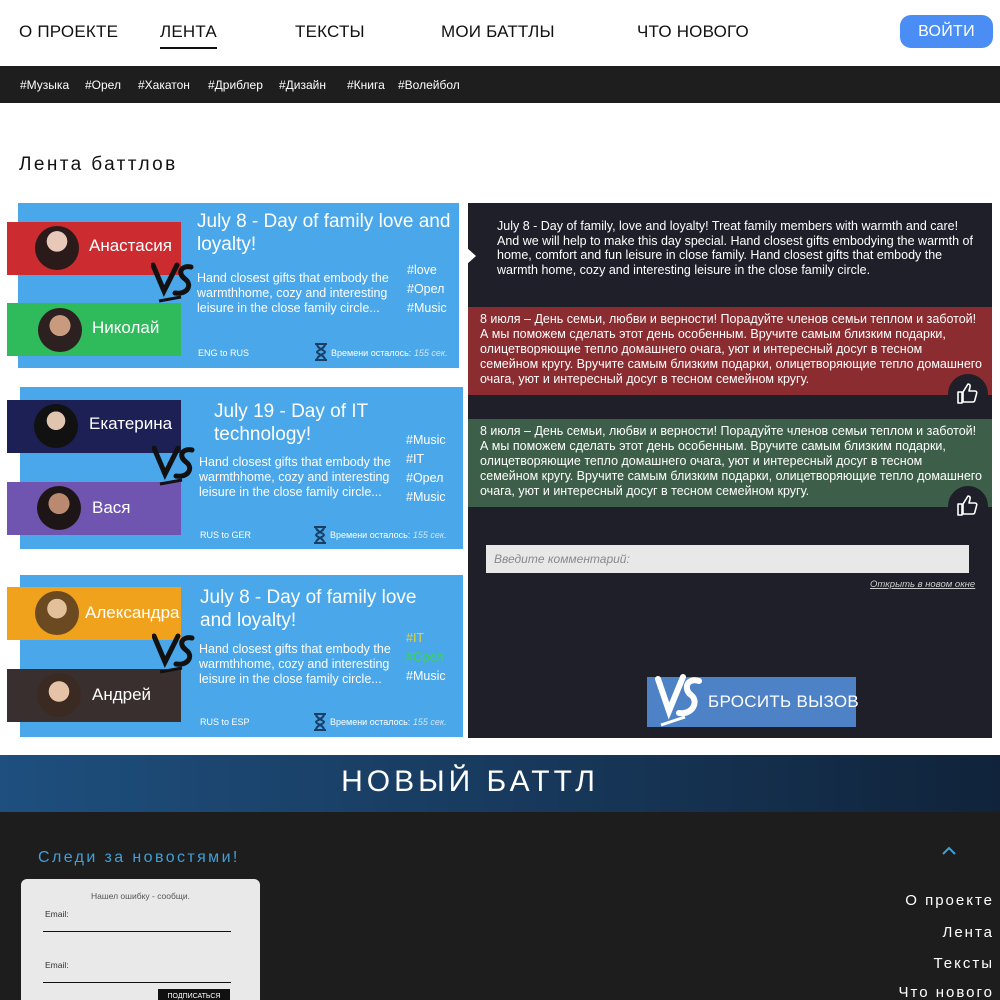  Describe the element at coordinates (922, 584) in the screenshot. I see `open-new-window-link: Открыть в новом окне` at that location.